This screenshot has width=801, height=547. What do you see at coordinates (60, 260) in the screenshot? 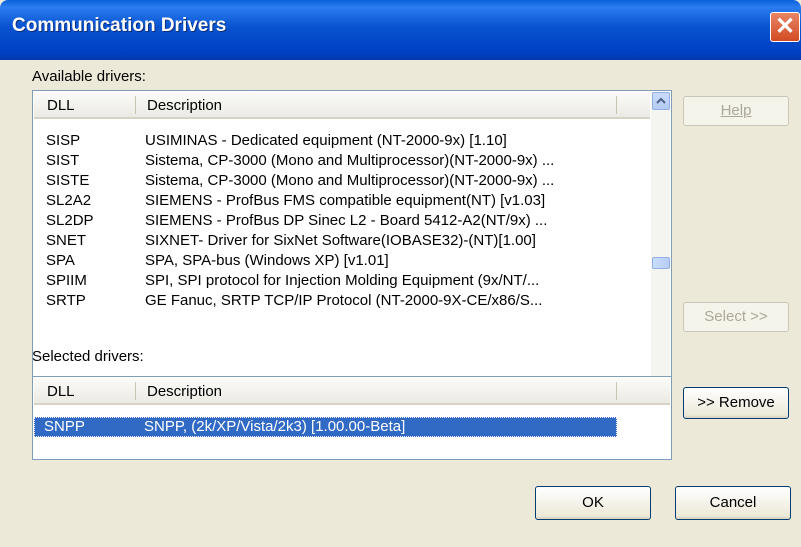
I see `row-dll: SPA` at bounding box center [60, 260].